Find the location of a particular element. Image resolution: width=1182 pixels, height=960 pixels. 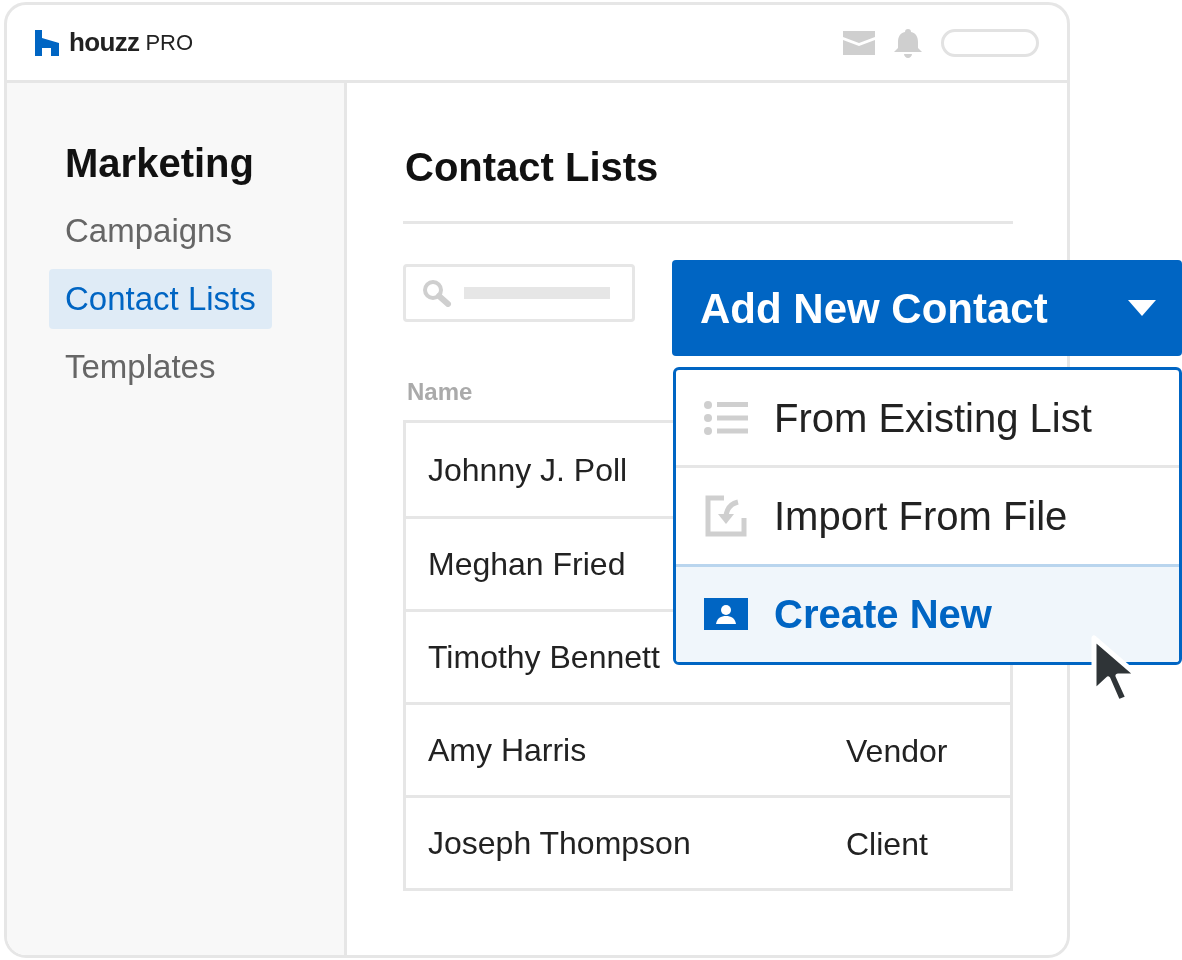

contact-name: Amy Harris is located at coordinates (507, 750).